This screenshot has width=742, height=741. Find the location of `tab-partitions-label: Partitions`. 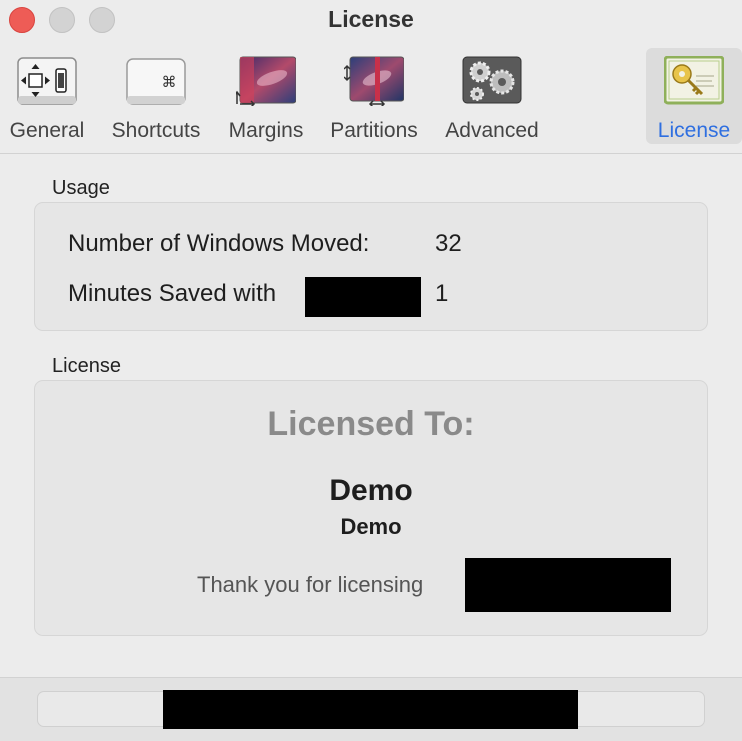

tab-partitions-label: Partitions is located at coordinates (374, 130).